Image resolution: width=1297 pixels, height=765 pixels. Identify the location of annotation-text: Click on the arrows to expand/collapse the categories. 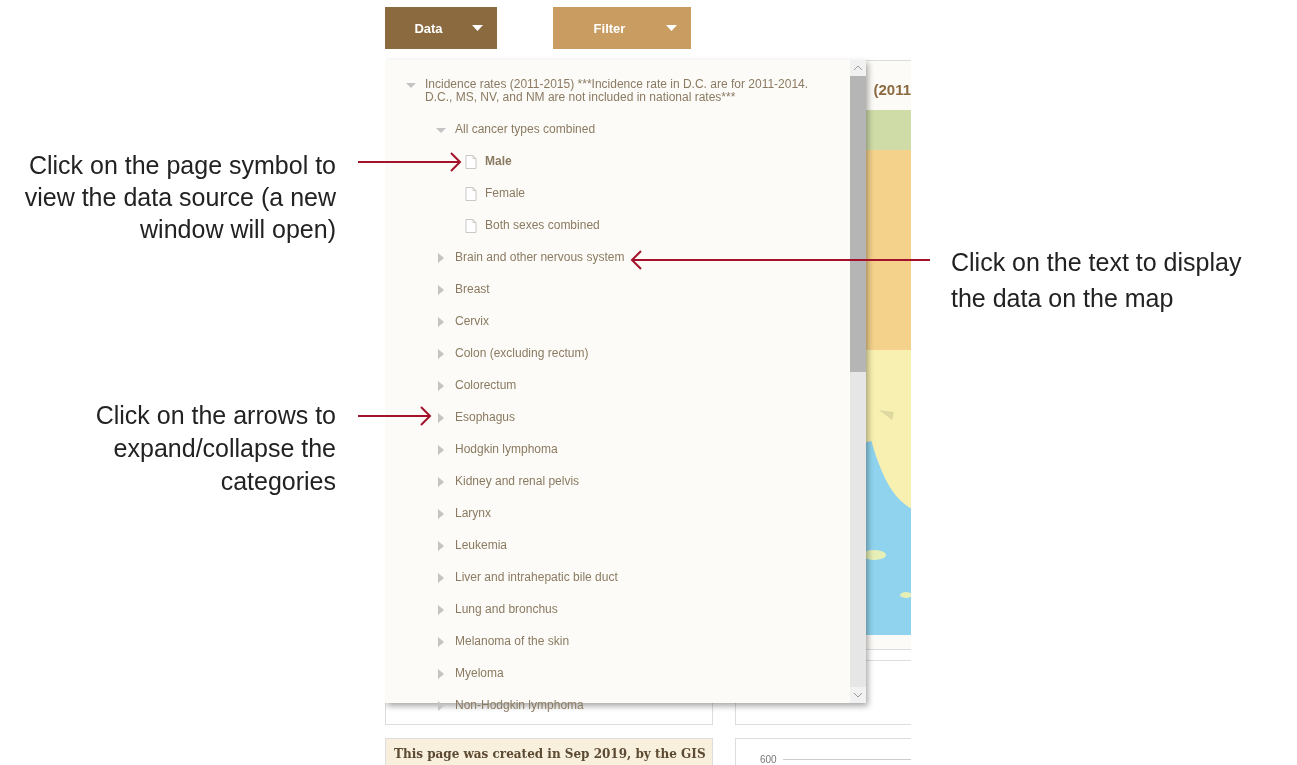
(215, 448).